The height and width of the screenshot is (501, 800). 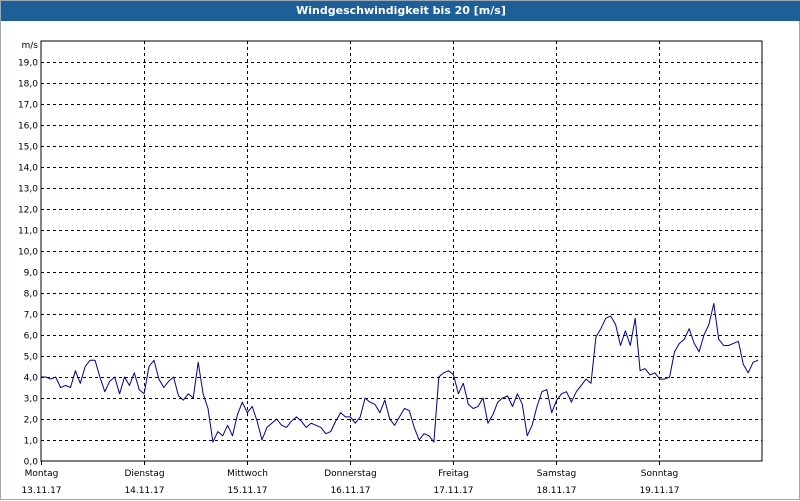 I want to click on y-tick-label: 18,0, so click(x=28, y=85).